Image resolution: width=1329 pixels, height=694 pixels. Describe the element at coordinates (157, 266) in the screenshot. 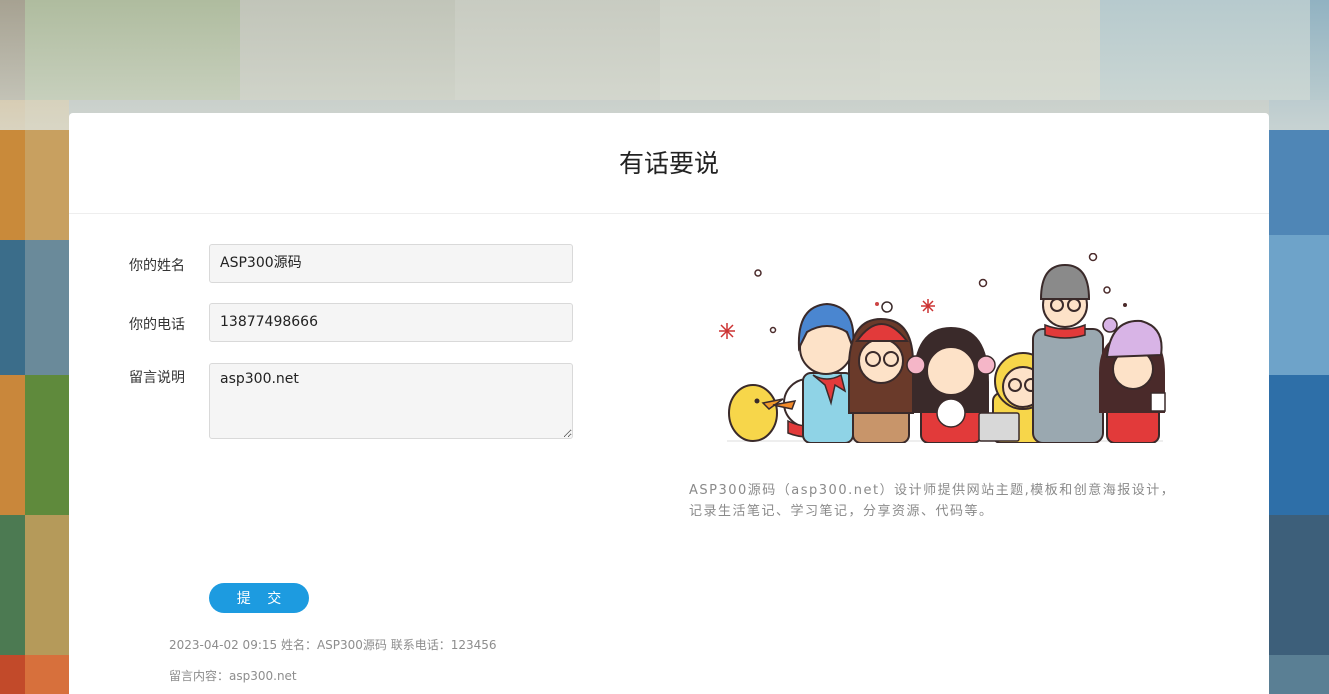

I see `name-label: 你的姓名` at that location.